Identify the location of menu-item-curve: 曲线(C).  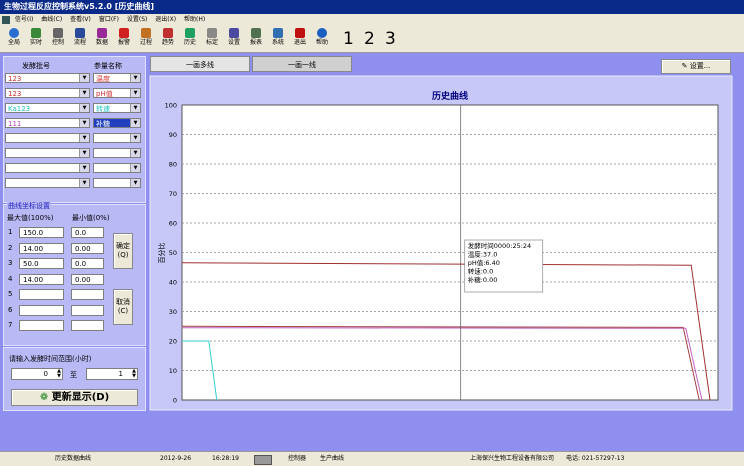
(51, 19).